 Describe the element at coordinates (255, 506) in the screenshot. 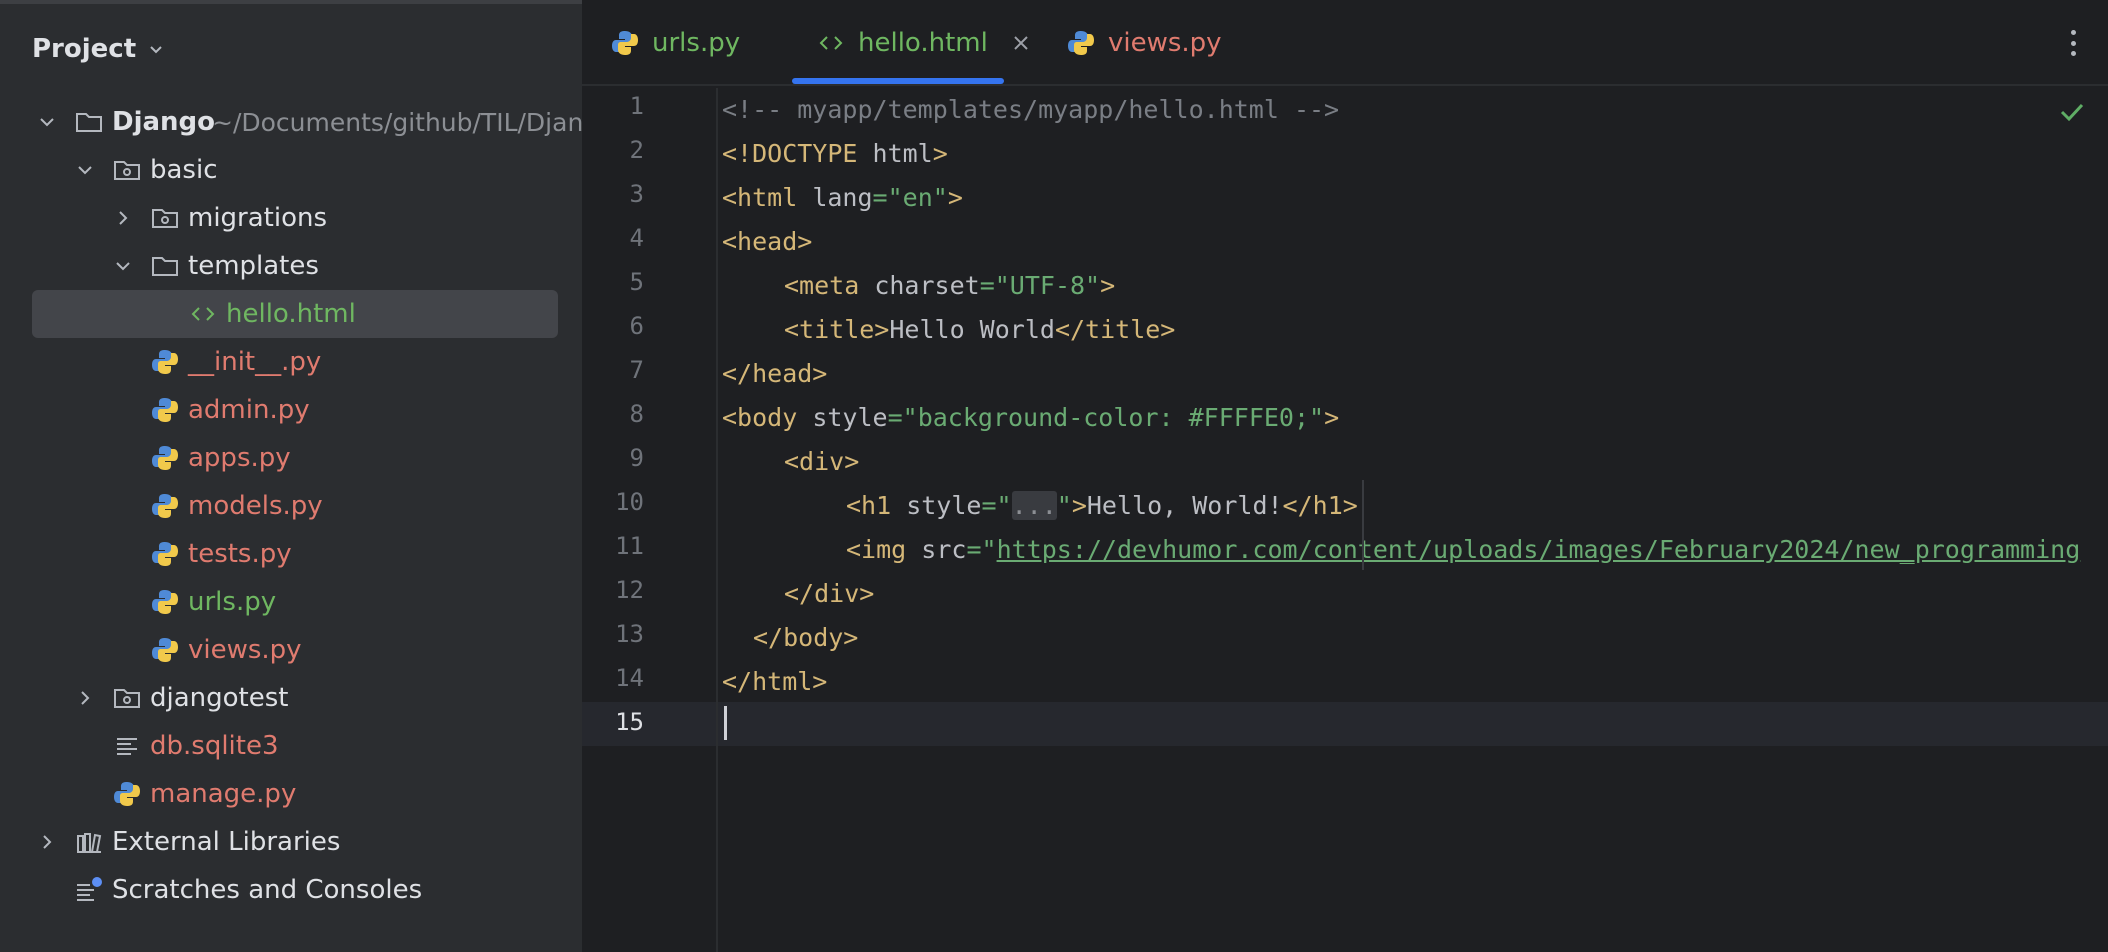

I see `tree-item-label: models.py` at that location.